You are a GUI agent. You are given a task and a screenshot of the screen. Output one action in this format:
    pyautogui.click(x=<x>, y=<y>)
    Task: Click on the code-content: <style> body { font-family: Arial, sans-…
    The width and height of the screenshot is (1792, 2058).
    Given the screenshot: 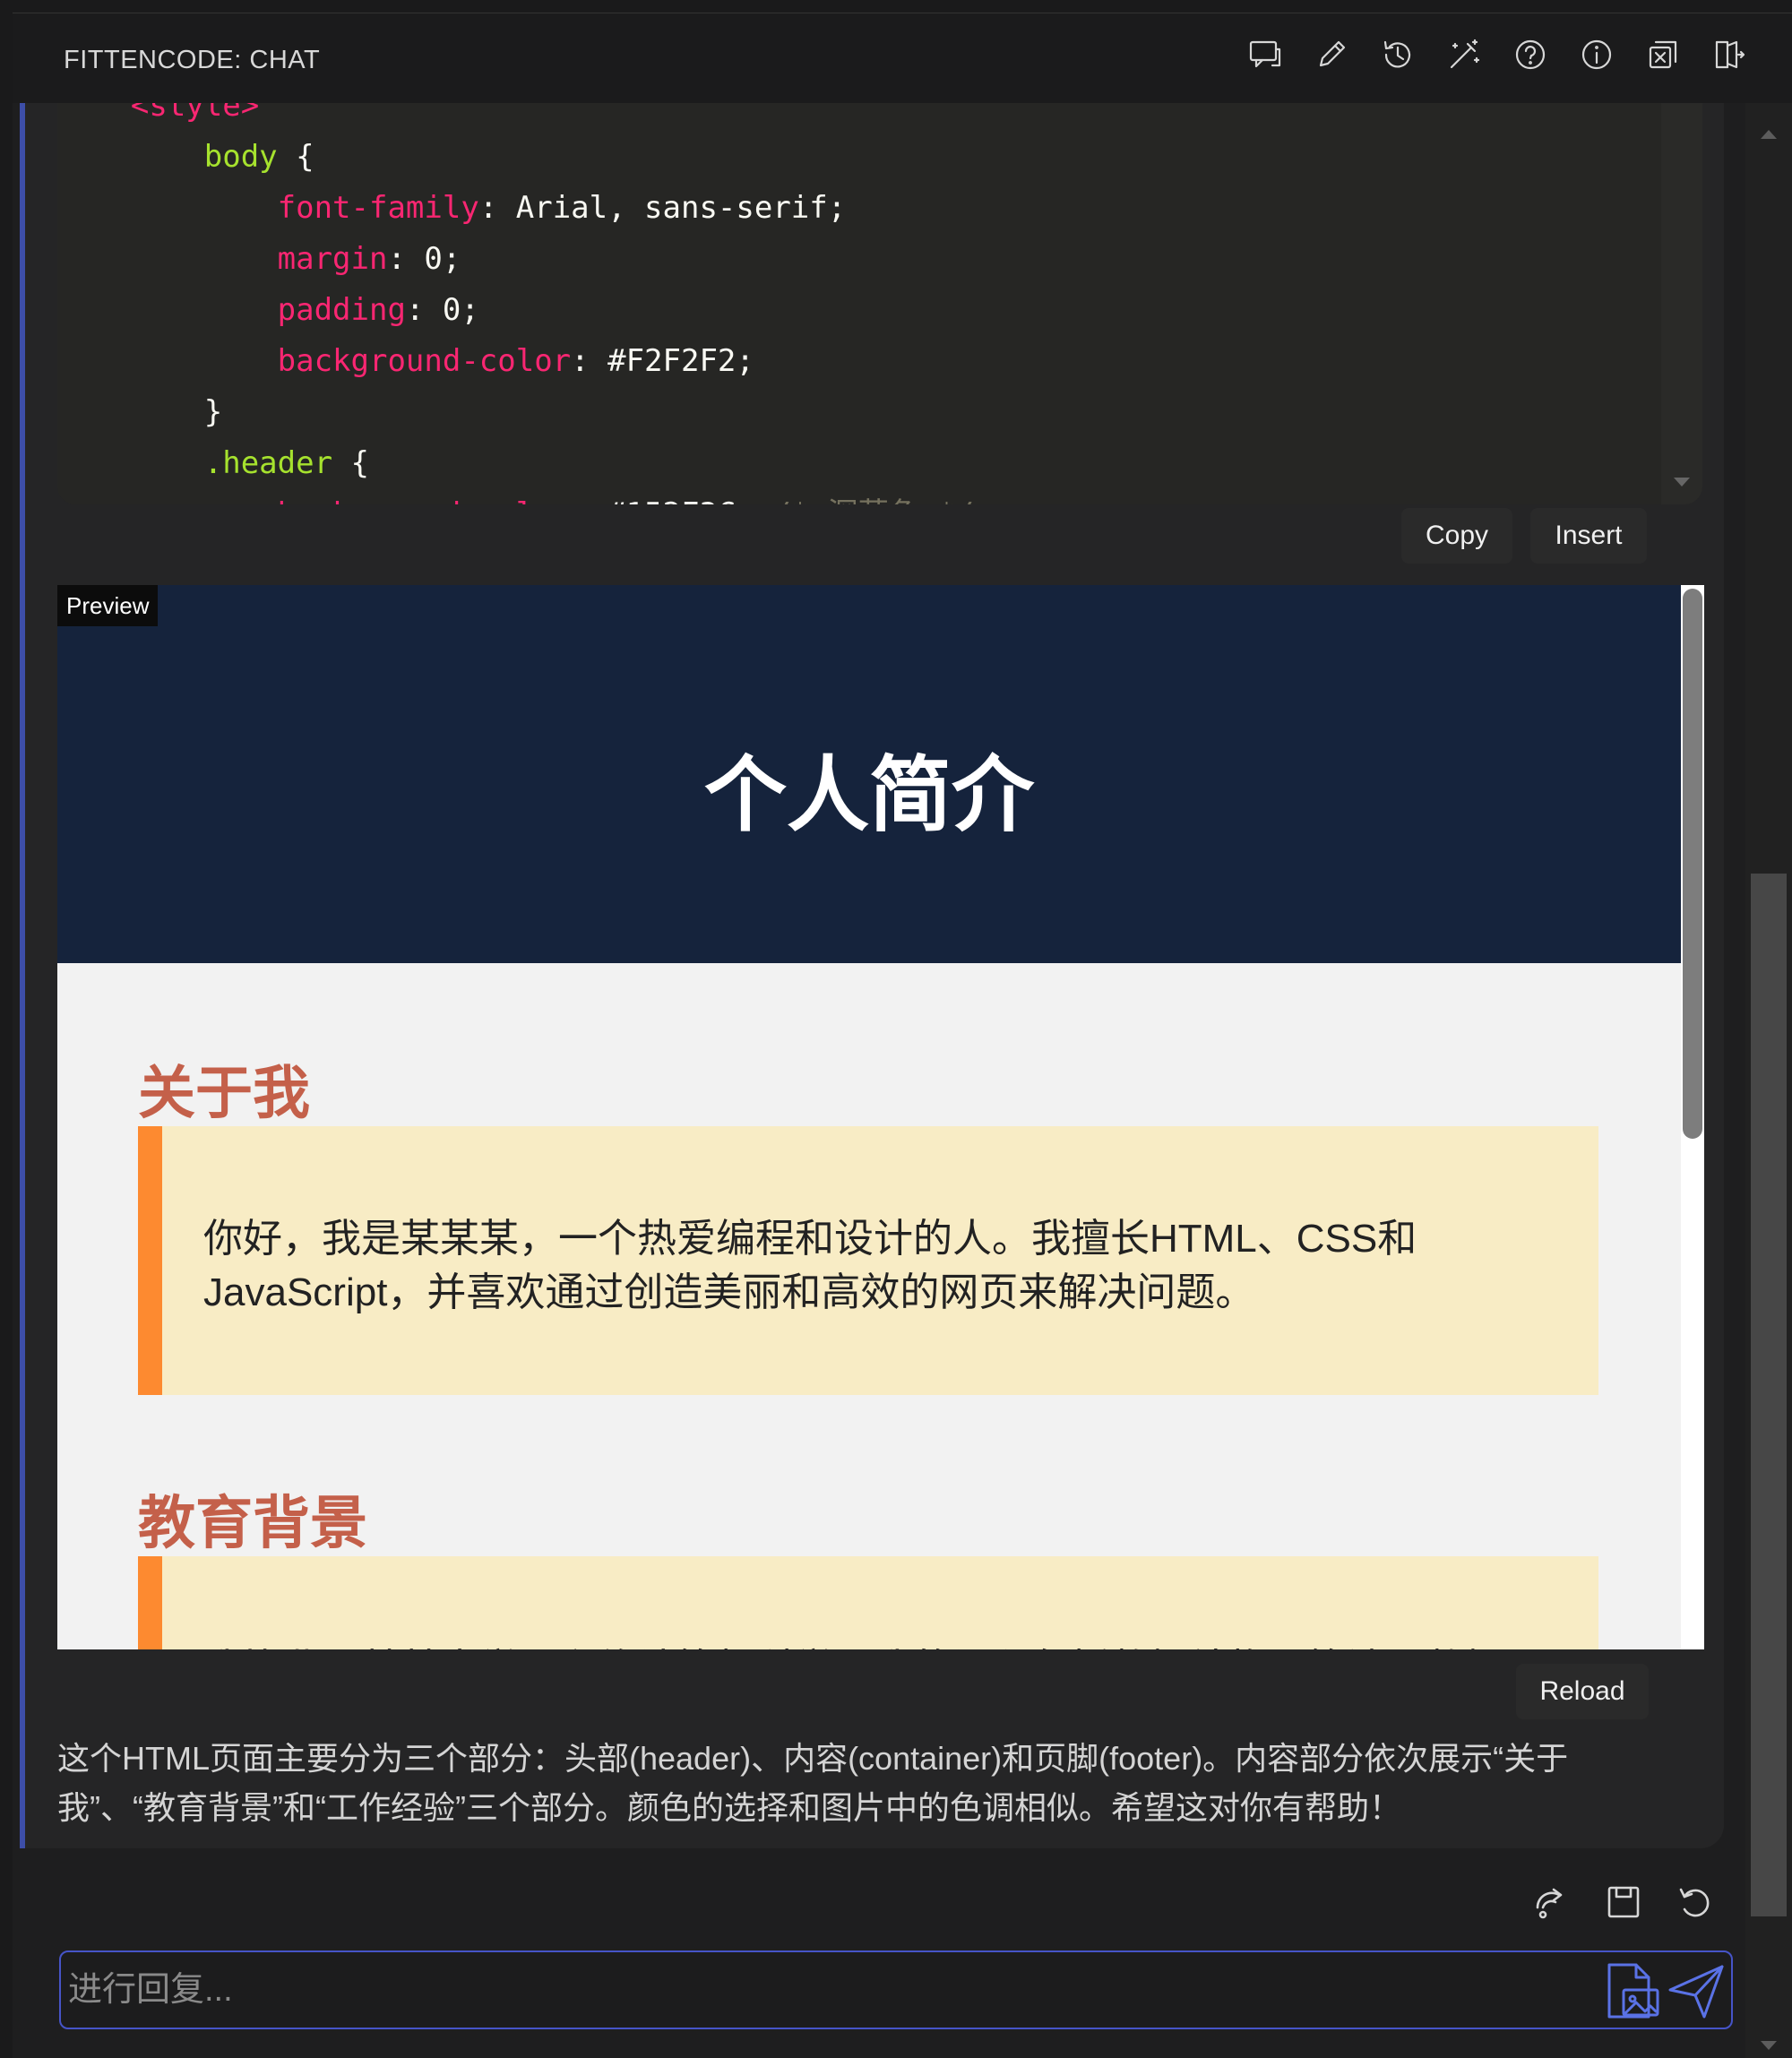 What is the action you would take?
    pyautogui.click(x=515, y=303)
    